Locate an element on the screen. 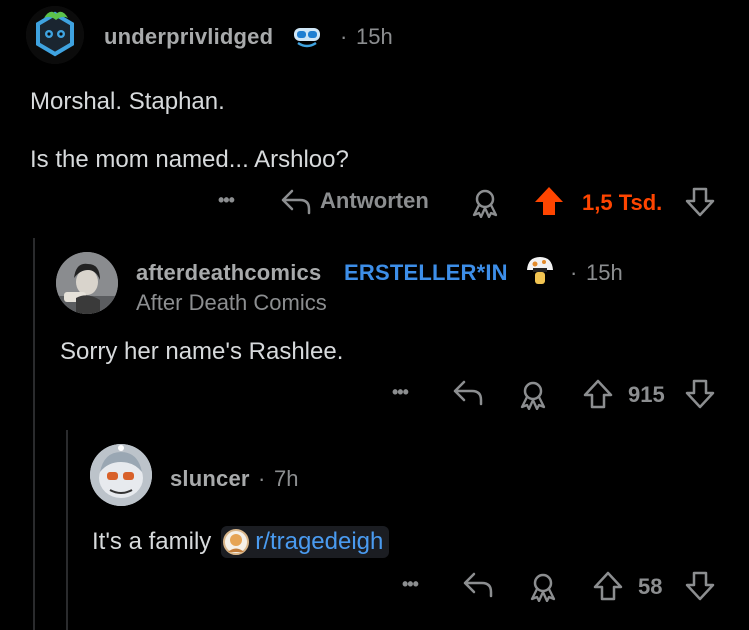 The height and width of the screenshot is (630, 749). reply-button: Antworten is located at coordinates (354, 201).